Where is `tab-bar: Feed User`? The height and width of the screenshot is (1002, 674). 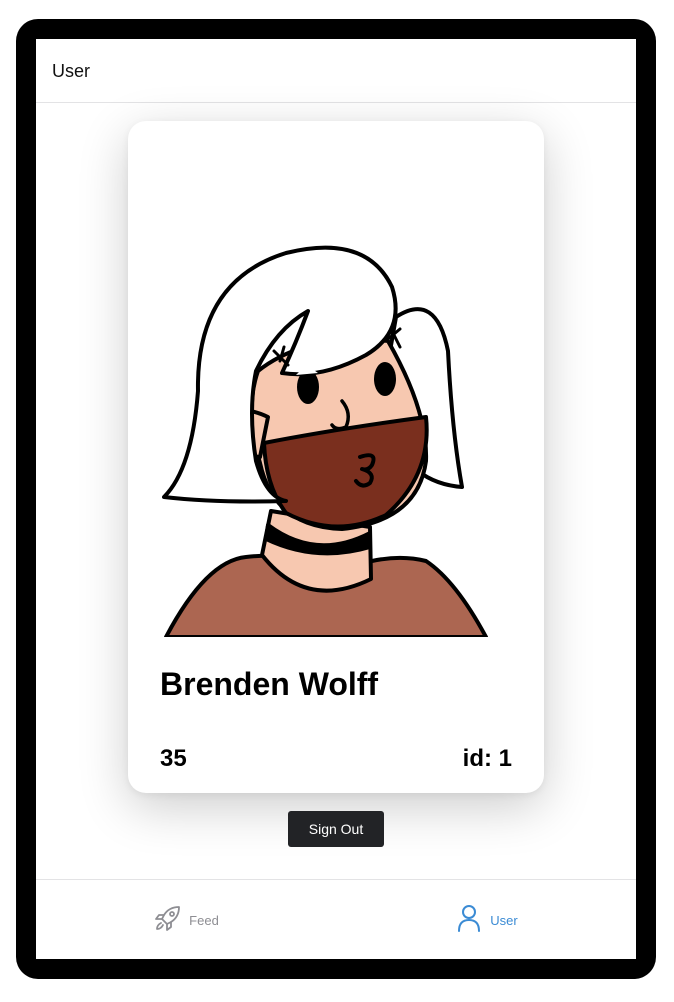 tab-bar: Feed User is located at coordinates (336, 919).